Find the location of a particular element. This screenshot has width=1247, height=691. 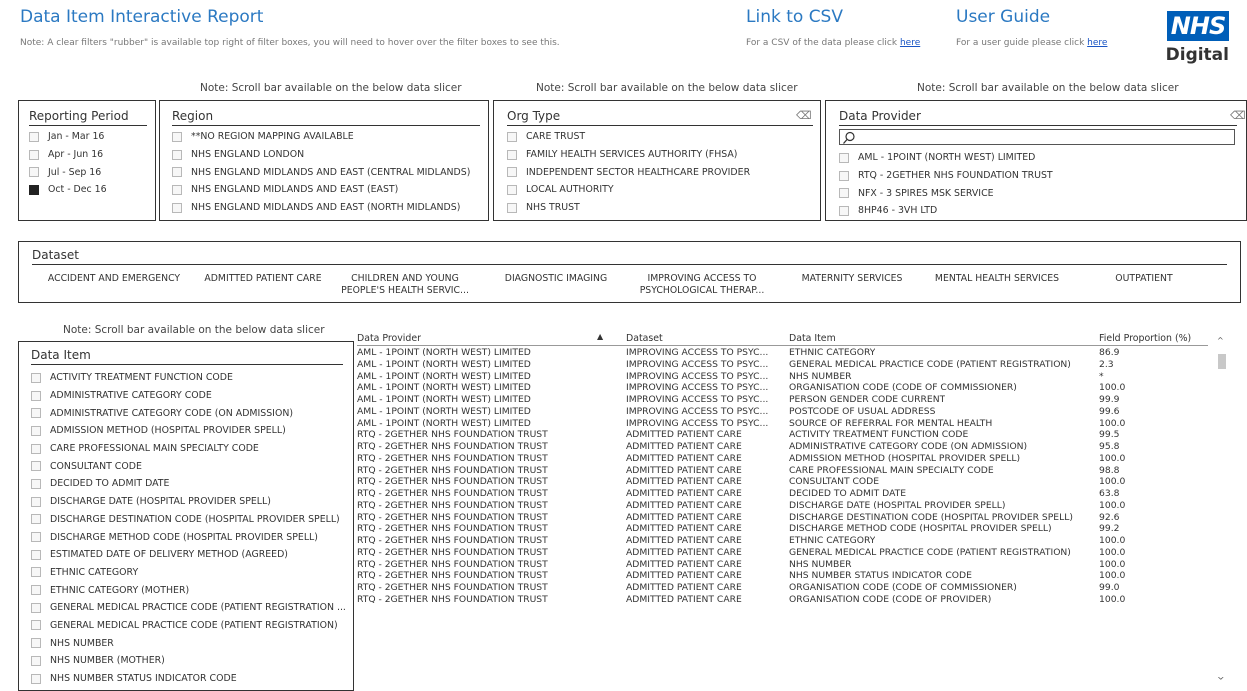

data-item-option: ADMINISTRATIVE CATEGORY CODE is located at coordinates (188, 396).